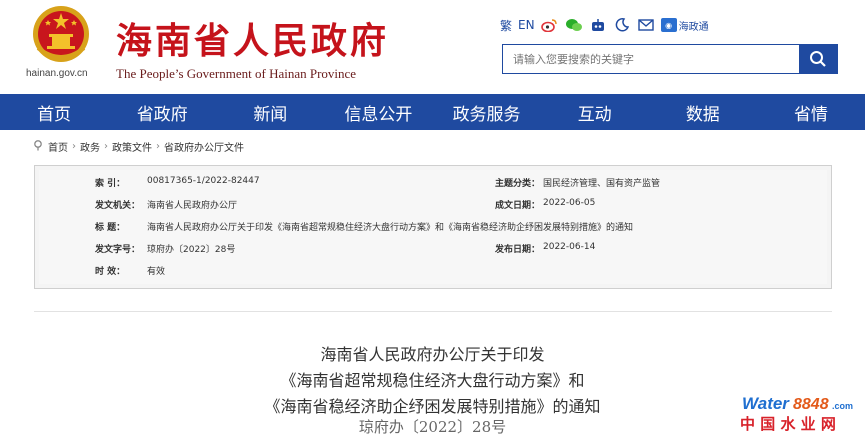  What do you see at coordinates (432, 406) in the screenshot?
I see `article-title-line-3: 《海南省稳经济助企纾困发展特别措施》的通知` at bounding box center [432, 406].